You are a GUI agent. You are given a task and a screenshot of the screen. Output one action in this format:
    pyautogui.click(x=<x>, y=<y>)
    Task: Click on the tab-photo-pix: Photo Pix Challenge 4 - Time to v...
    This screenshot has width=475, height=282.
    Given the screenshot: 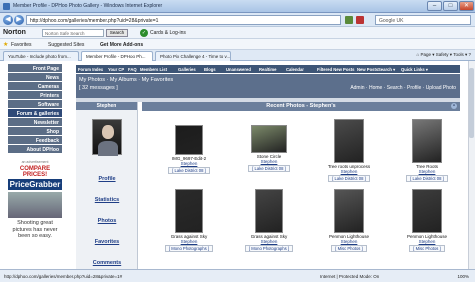 What is the action you would take?
    pyautogui.click(x=193, y=56)
    